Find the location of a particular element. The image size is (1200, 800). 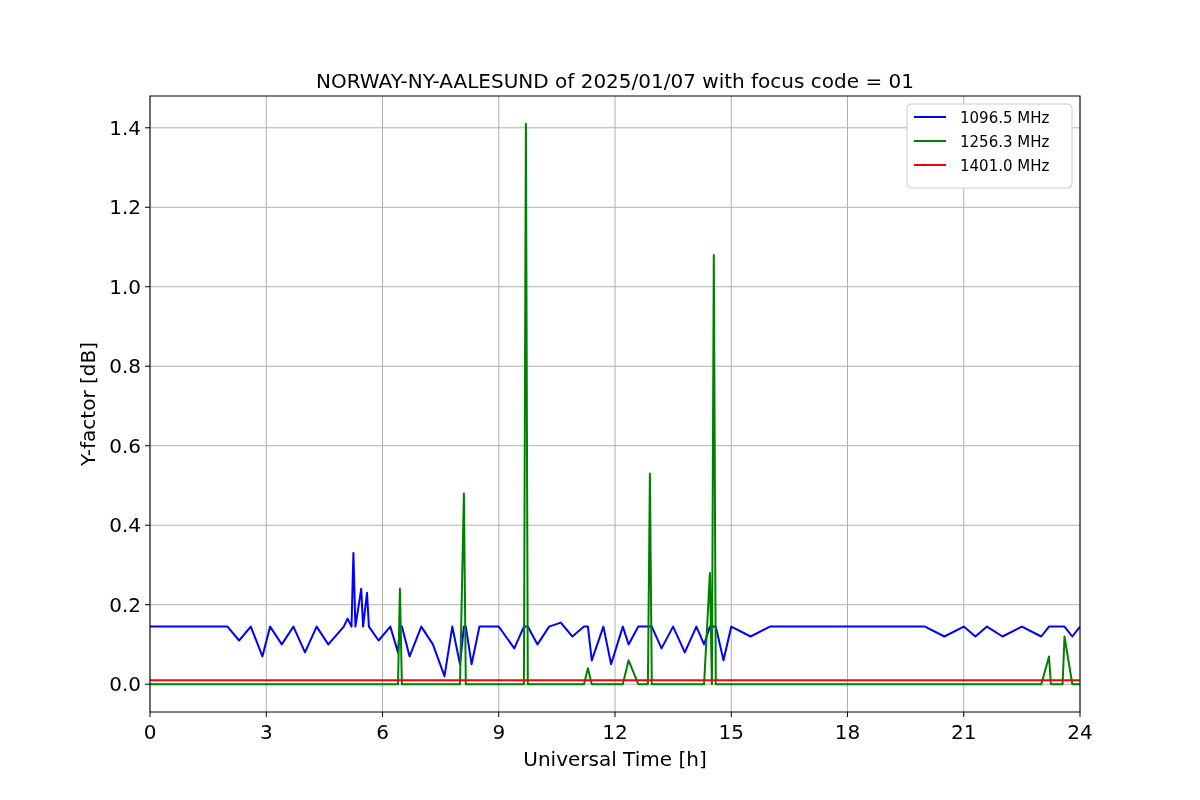

y-tick-label: 1.4 is located at coordinates (125, 127).